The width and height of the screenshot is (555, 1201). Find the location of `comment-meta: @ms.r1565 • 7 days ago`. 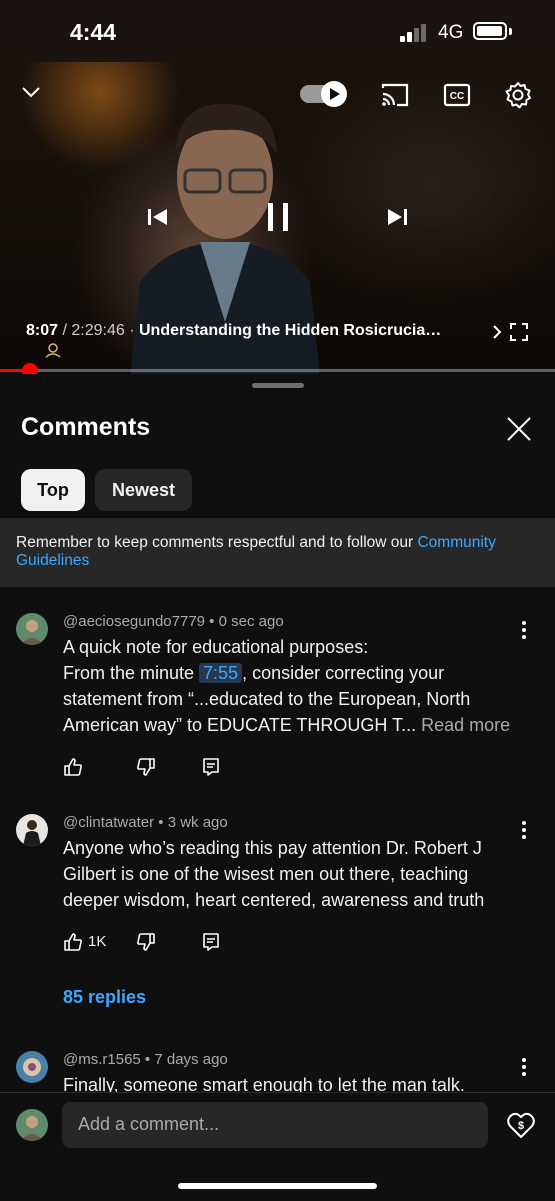

comment-meta: @ms.r1565 • 7 days ago is located at coordinates (145, 1059).